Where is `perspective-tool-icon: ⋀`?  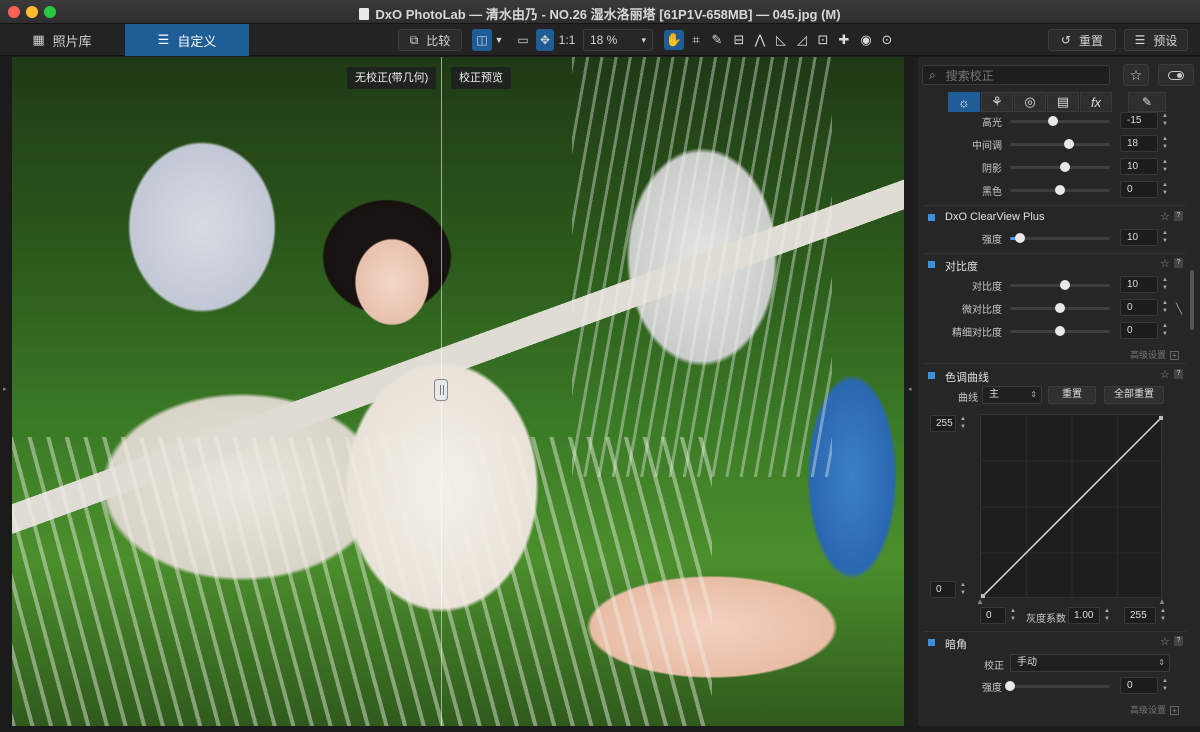
perspective-tool-icon: ⋀ is located at coordinates (760, 40).